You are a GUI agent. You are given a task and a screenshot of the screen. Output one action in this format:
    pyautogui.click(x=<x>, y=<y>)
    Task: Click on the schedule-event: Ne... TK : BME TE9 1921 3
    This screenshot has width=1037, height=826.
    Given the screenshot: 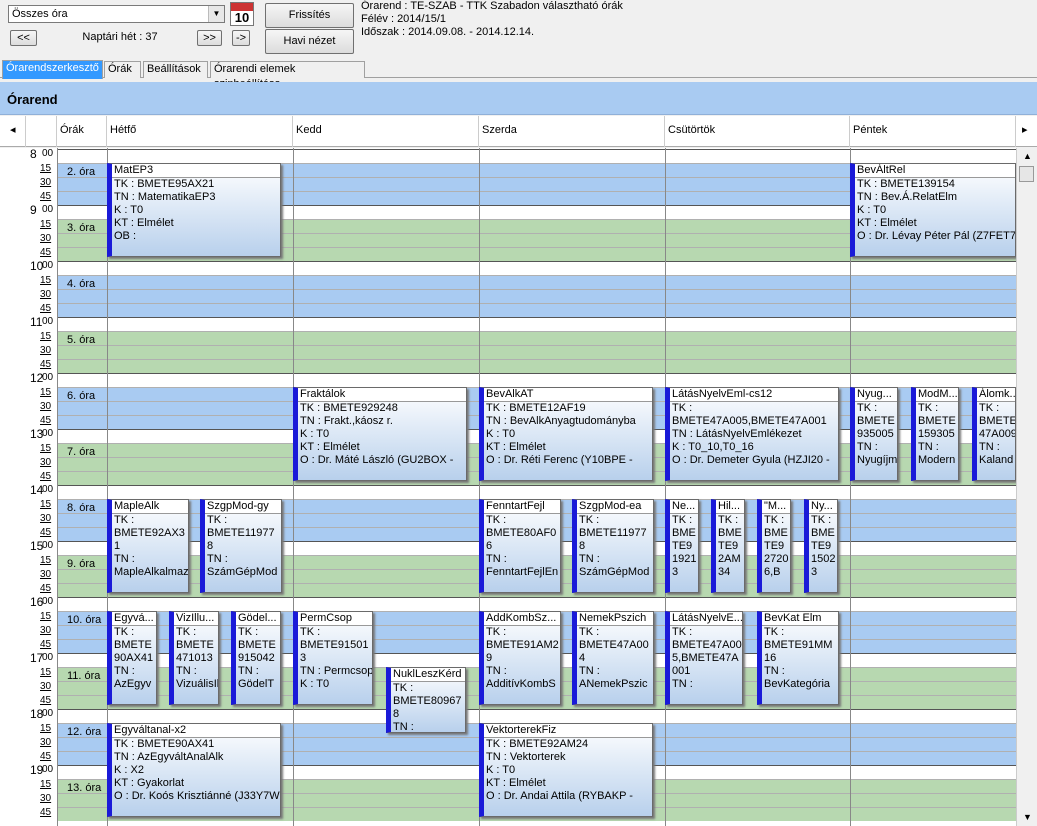 What is the action you would take?
    pyautogui.click(x=682, y=546)
    